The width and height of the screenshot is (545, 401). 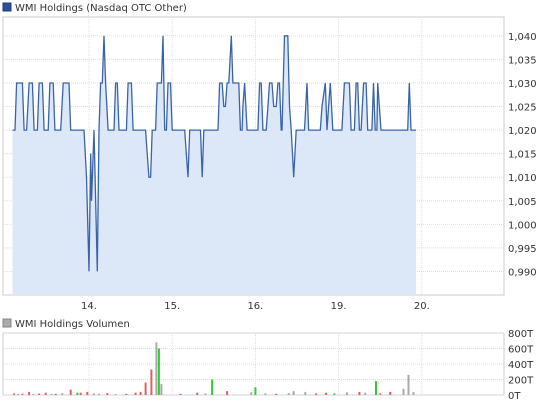 I want to click on price-legend-label: WMI Holdings (Nasdaq OTC Other), so click(x=101, y=8).